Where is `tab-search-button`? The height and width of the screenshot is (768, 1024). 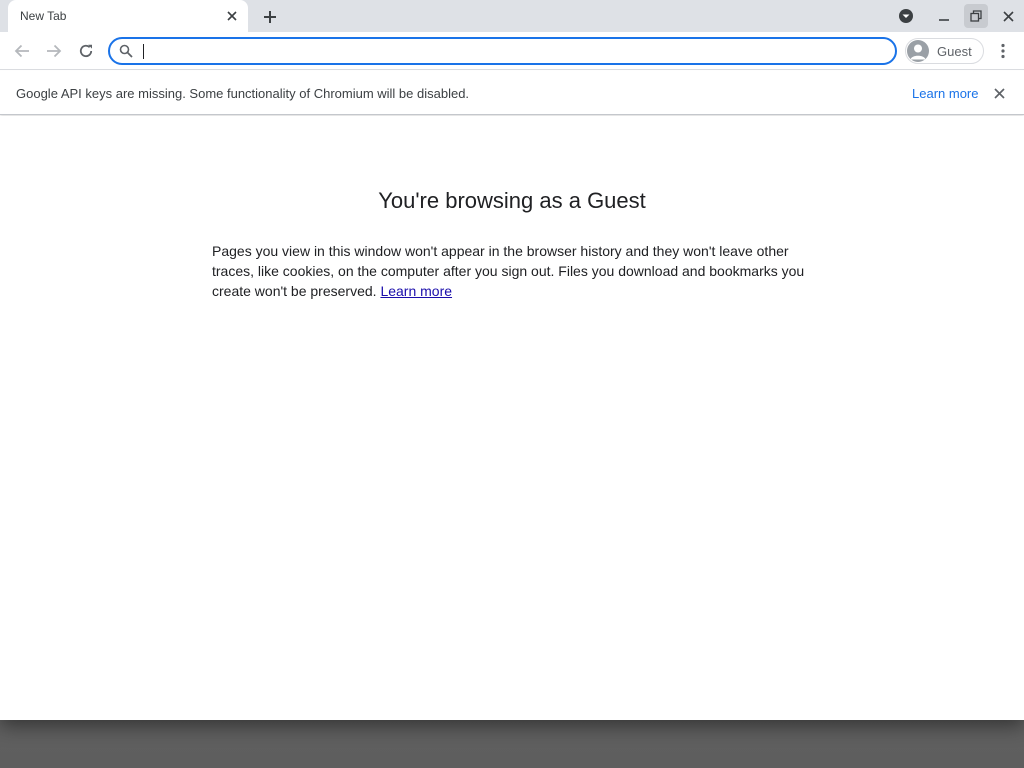 tab-search-button is located at coordinates (906, 16).